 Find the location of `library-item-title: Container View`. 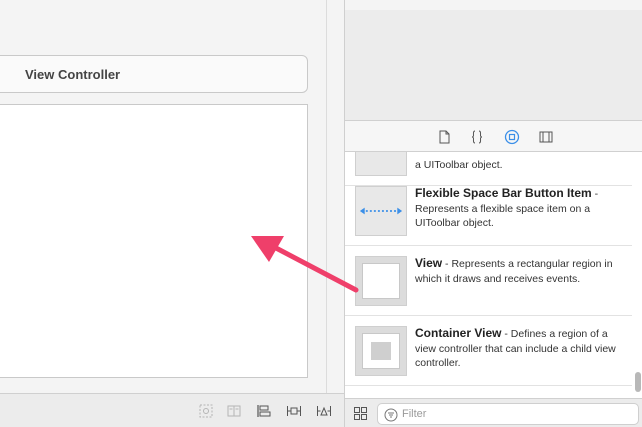

library-item-title: Container View is located at coordinates (458, 333).